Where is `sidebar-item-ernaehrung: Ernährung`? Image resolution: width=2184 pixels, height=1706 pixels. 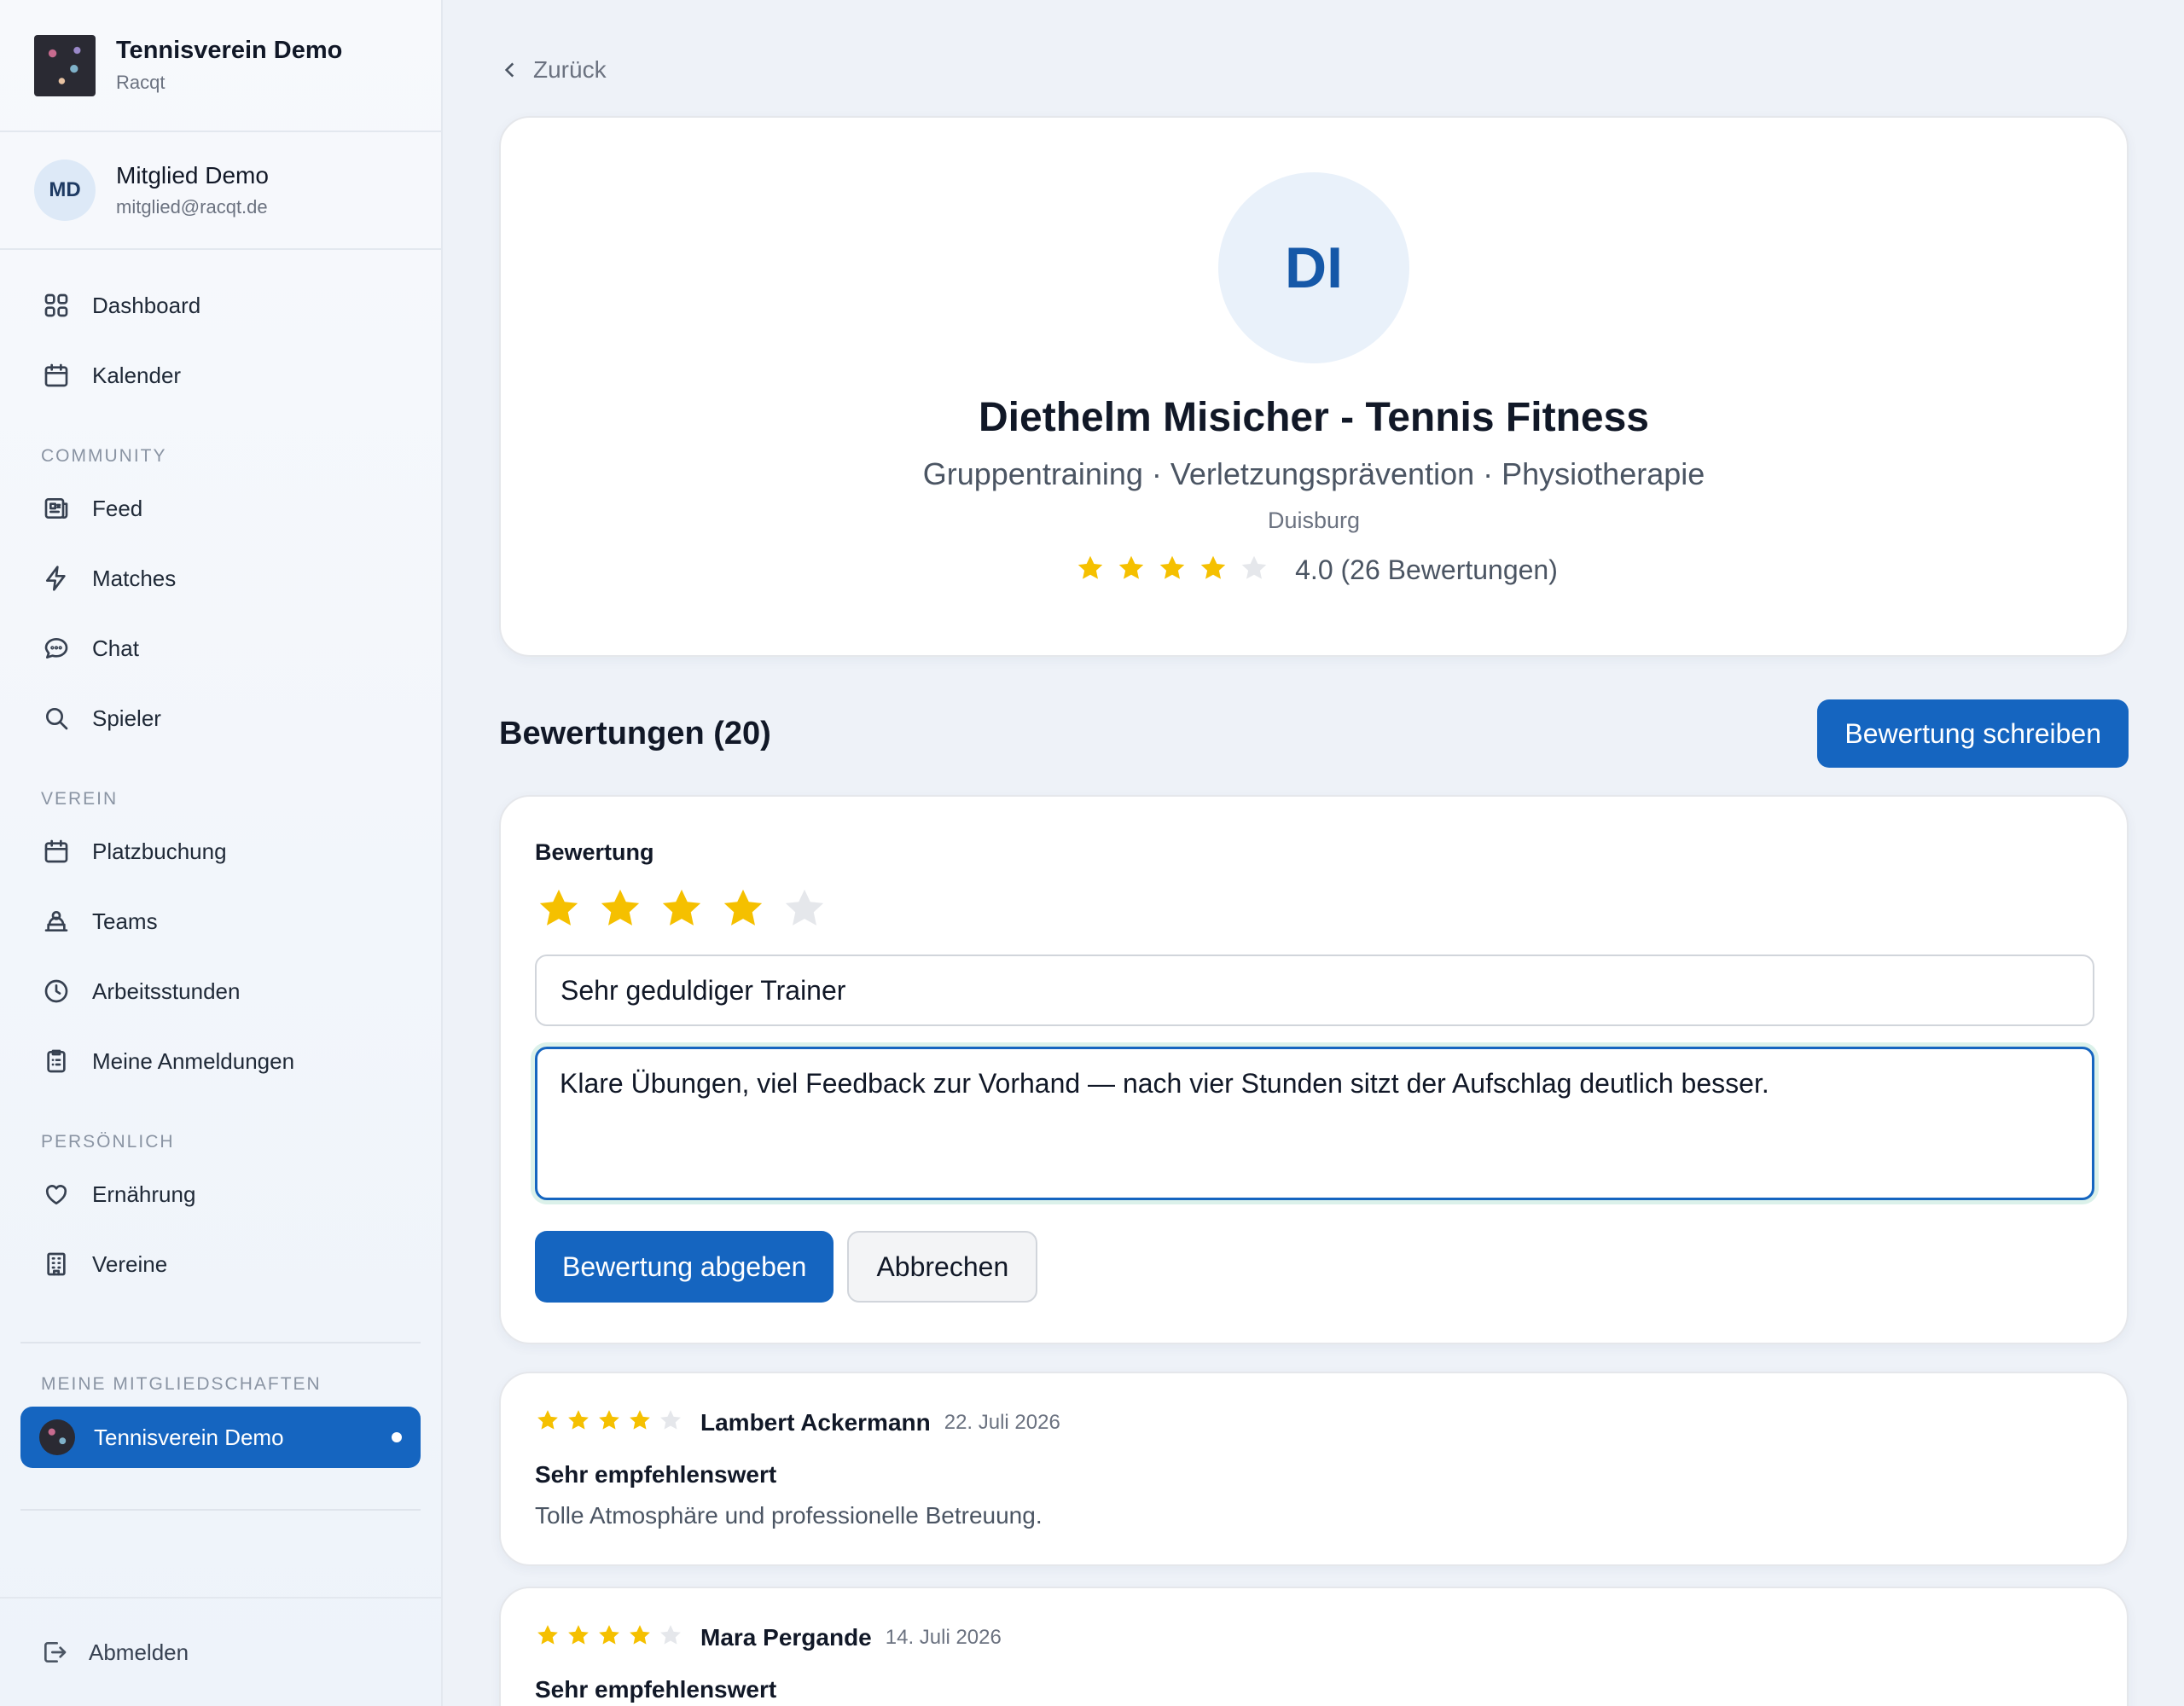 sidebar-item-ernaehrung: Ernährung is located at coordinates (220, 1194).